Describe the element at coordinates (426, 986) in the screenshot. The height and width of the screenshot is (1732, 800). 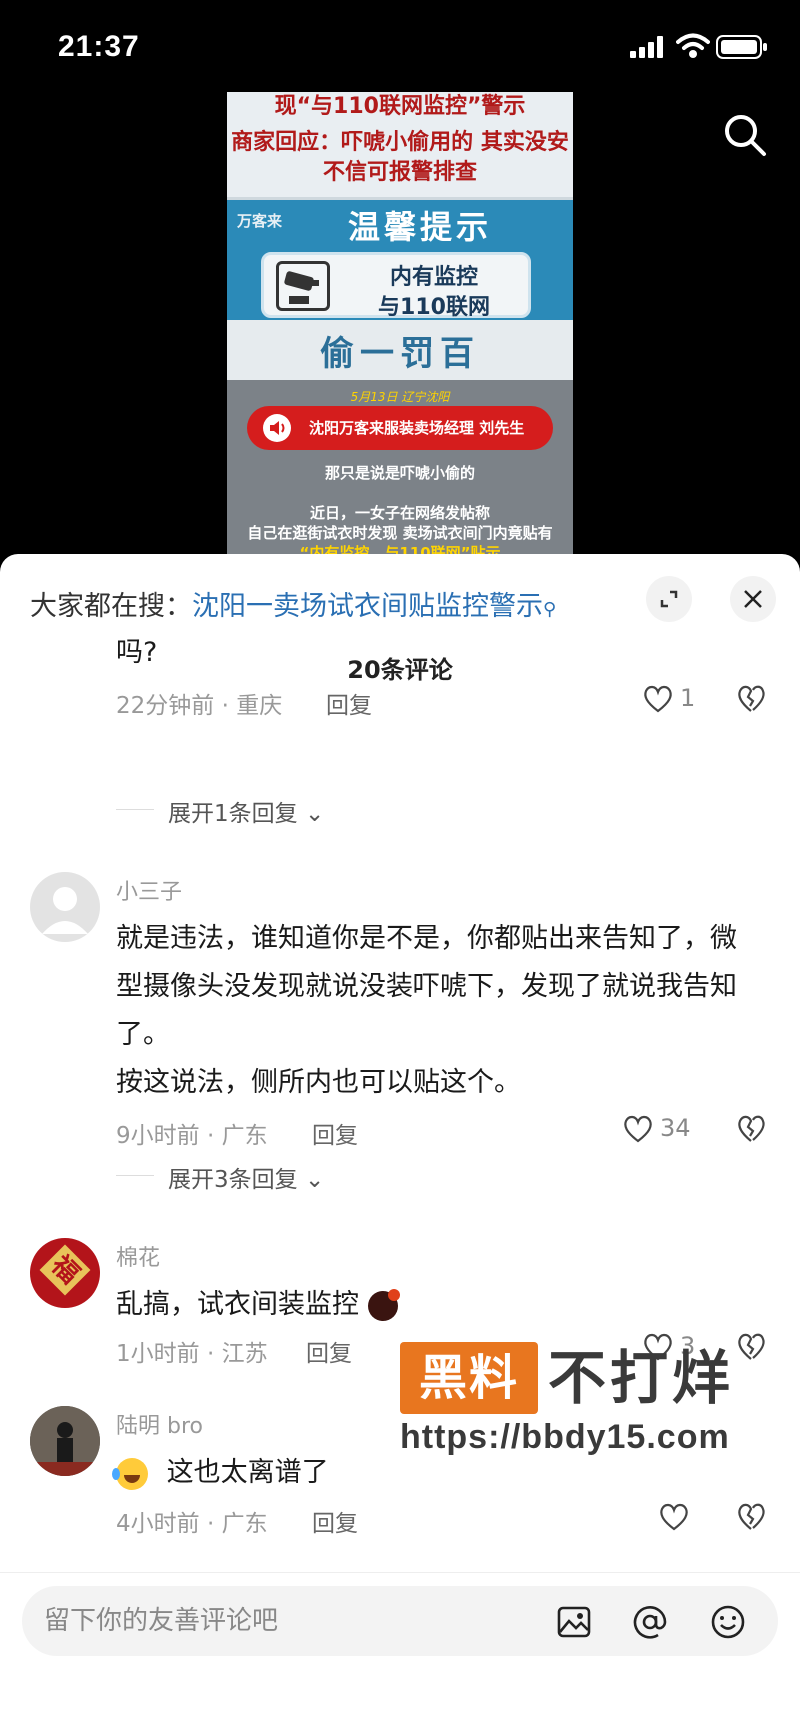
I see `comment-text: 型摄像头没发现就说没装吓唬下，发现了就说我告知` at that location.